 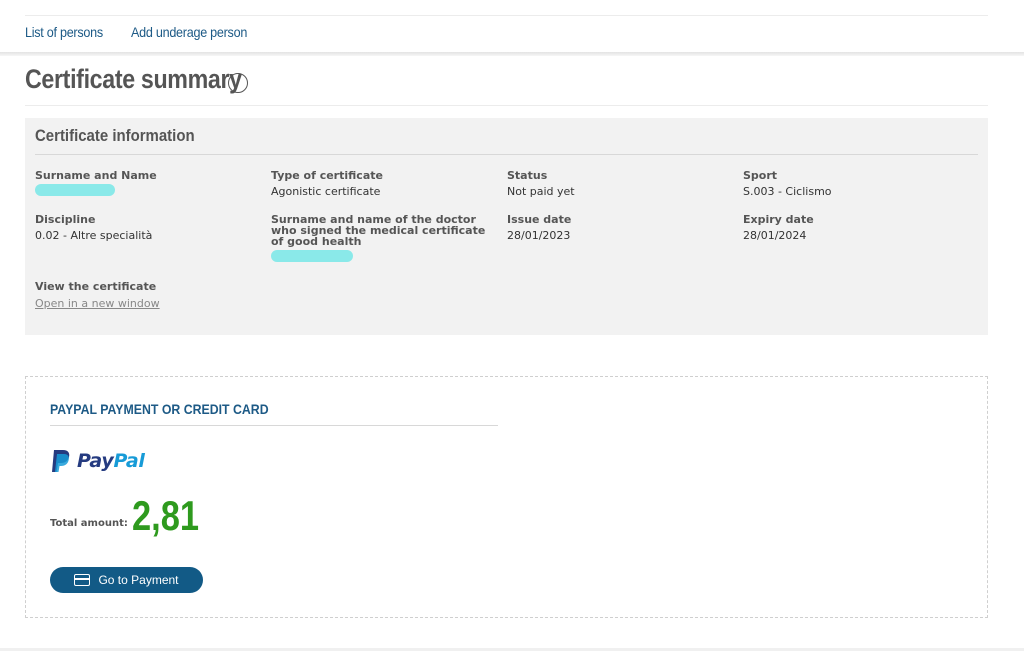 I want to click on top-divider, so click(x=506, y=15).